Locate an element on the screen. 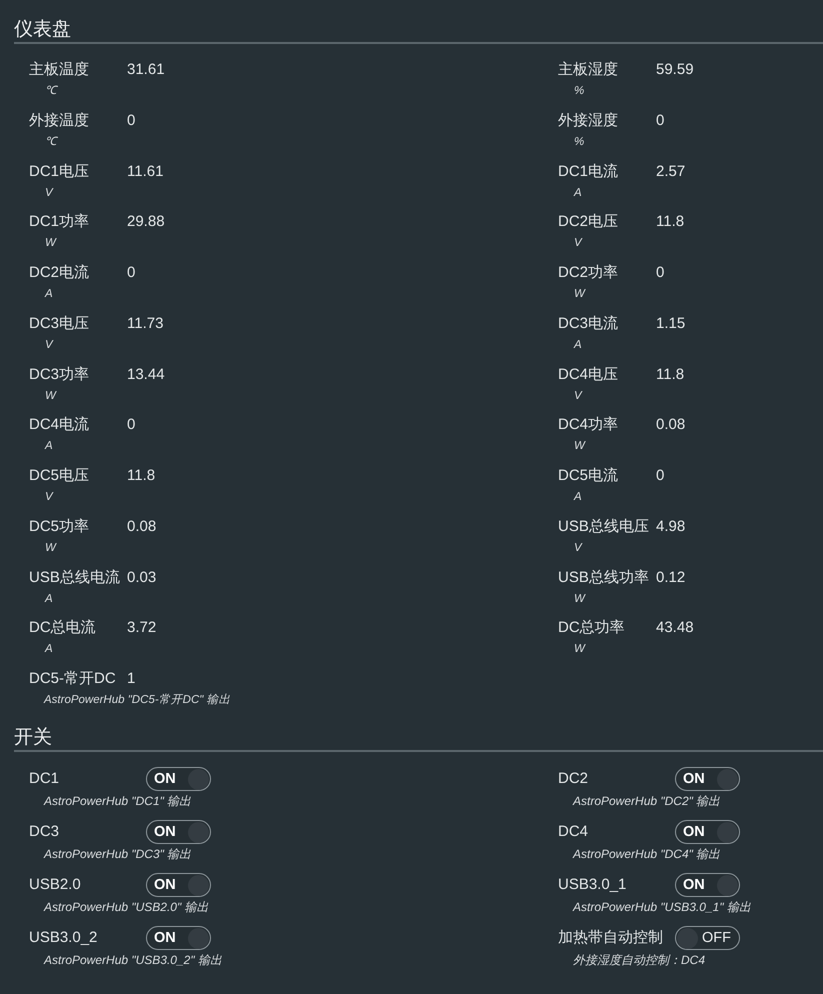 The height and width of the screenshot is (994, 823). reading-label: DC4功率 is located at coordinates (588, 425).